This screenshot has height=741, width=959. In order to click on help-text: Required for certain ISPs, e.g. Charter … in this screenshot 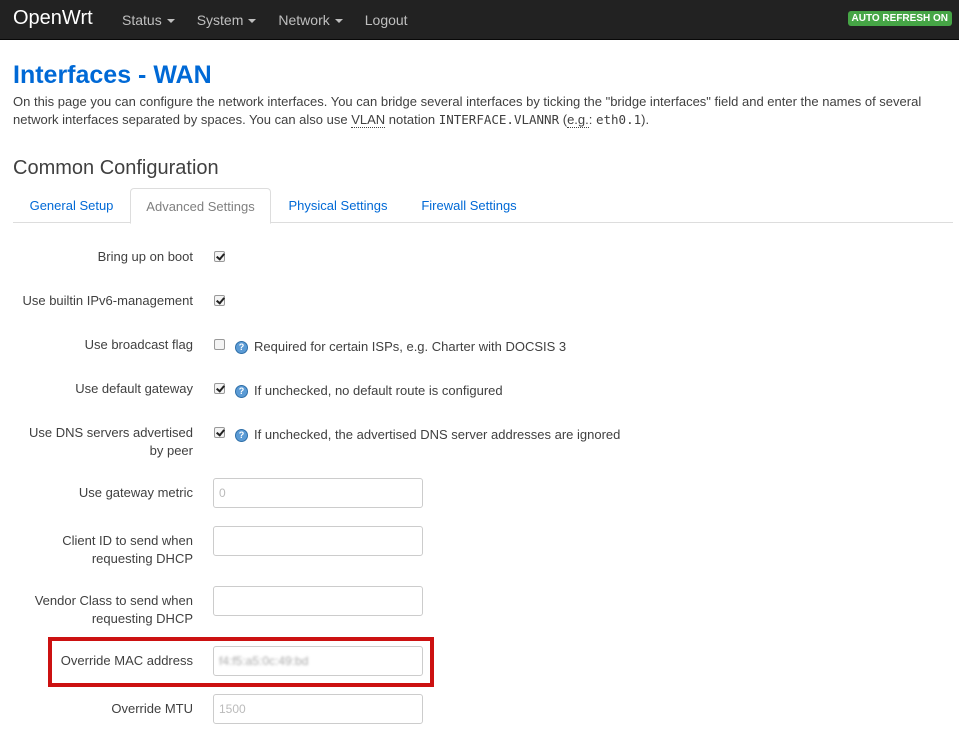, I will do `click(410, 346)`.